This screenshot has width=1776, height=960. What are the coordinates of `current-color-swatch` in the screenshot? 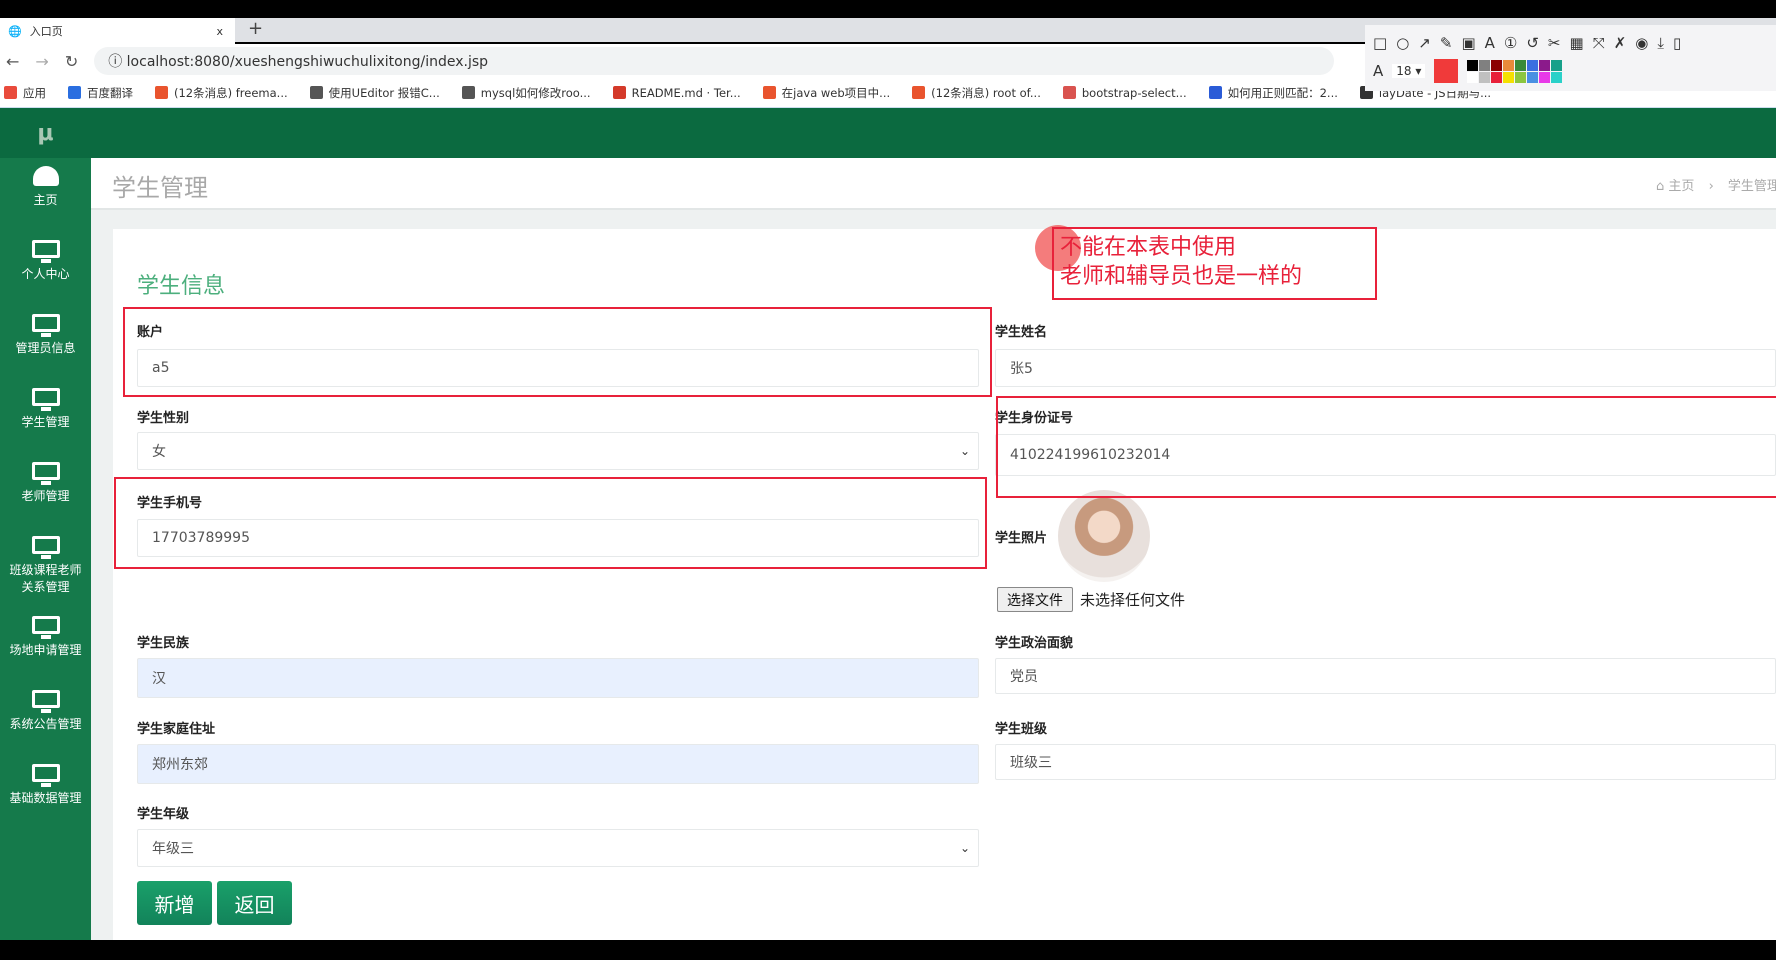 It's located at (1446, 71).